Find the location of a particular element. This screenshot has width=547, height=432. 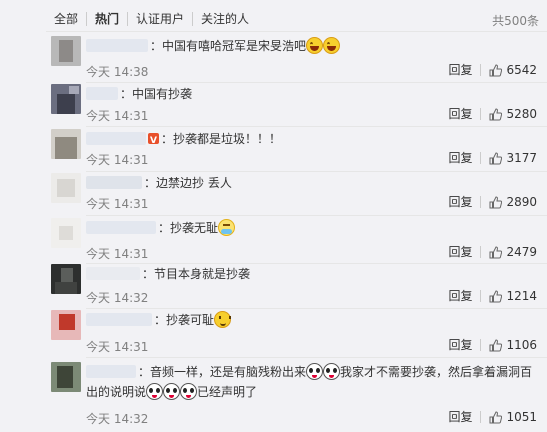

tab-verified: 认证用户 is located at coordinates (161, 19).